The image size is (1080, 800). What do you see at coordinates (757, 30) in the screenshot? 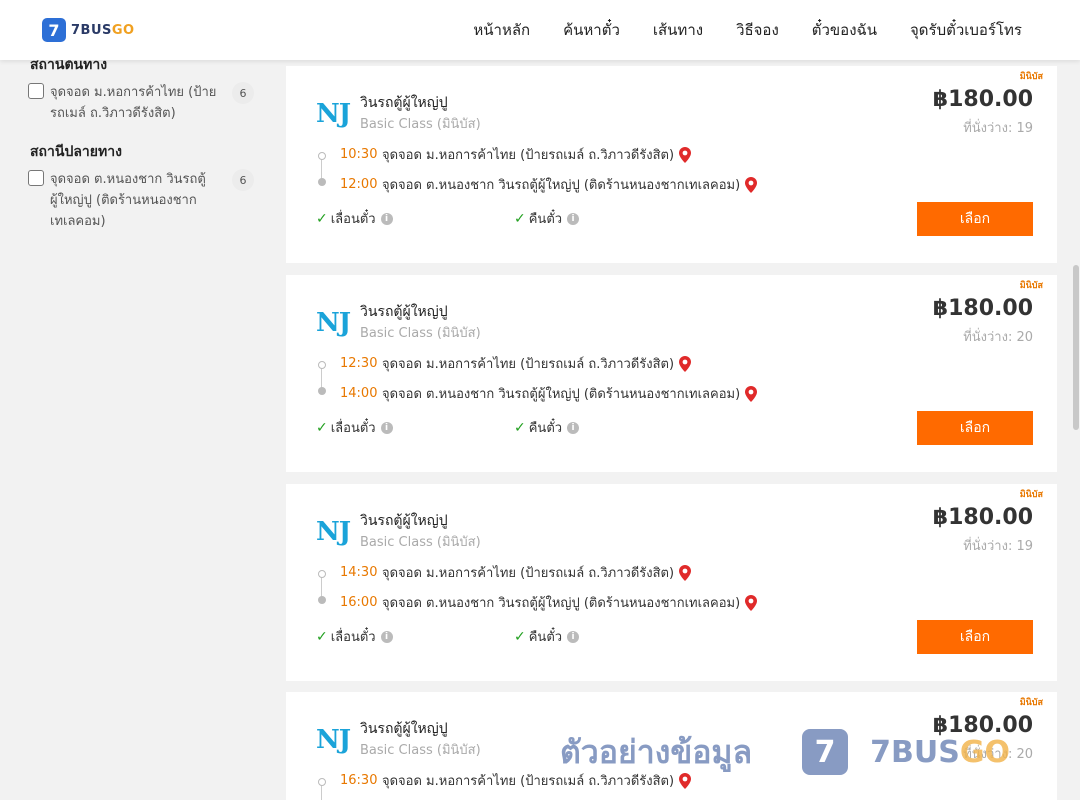
I see `nav-how-to-book: วิธีจอง` at bounding box center [757, 30].